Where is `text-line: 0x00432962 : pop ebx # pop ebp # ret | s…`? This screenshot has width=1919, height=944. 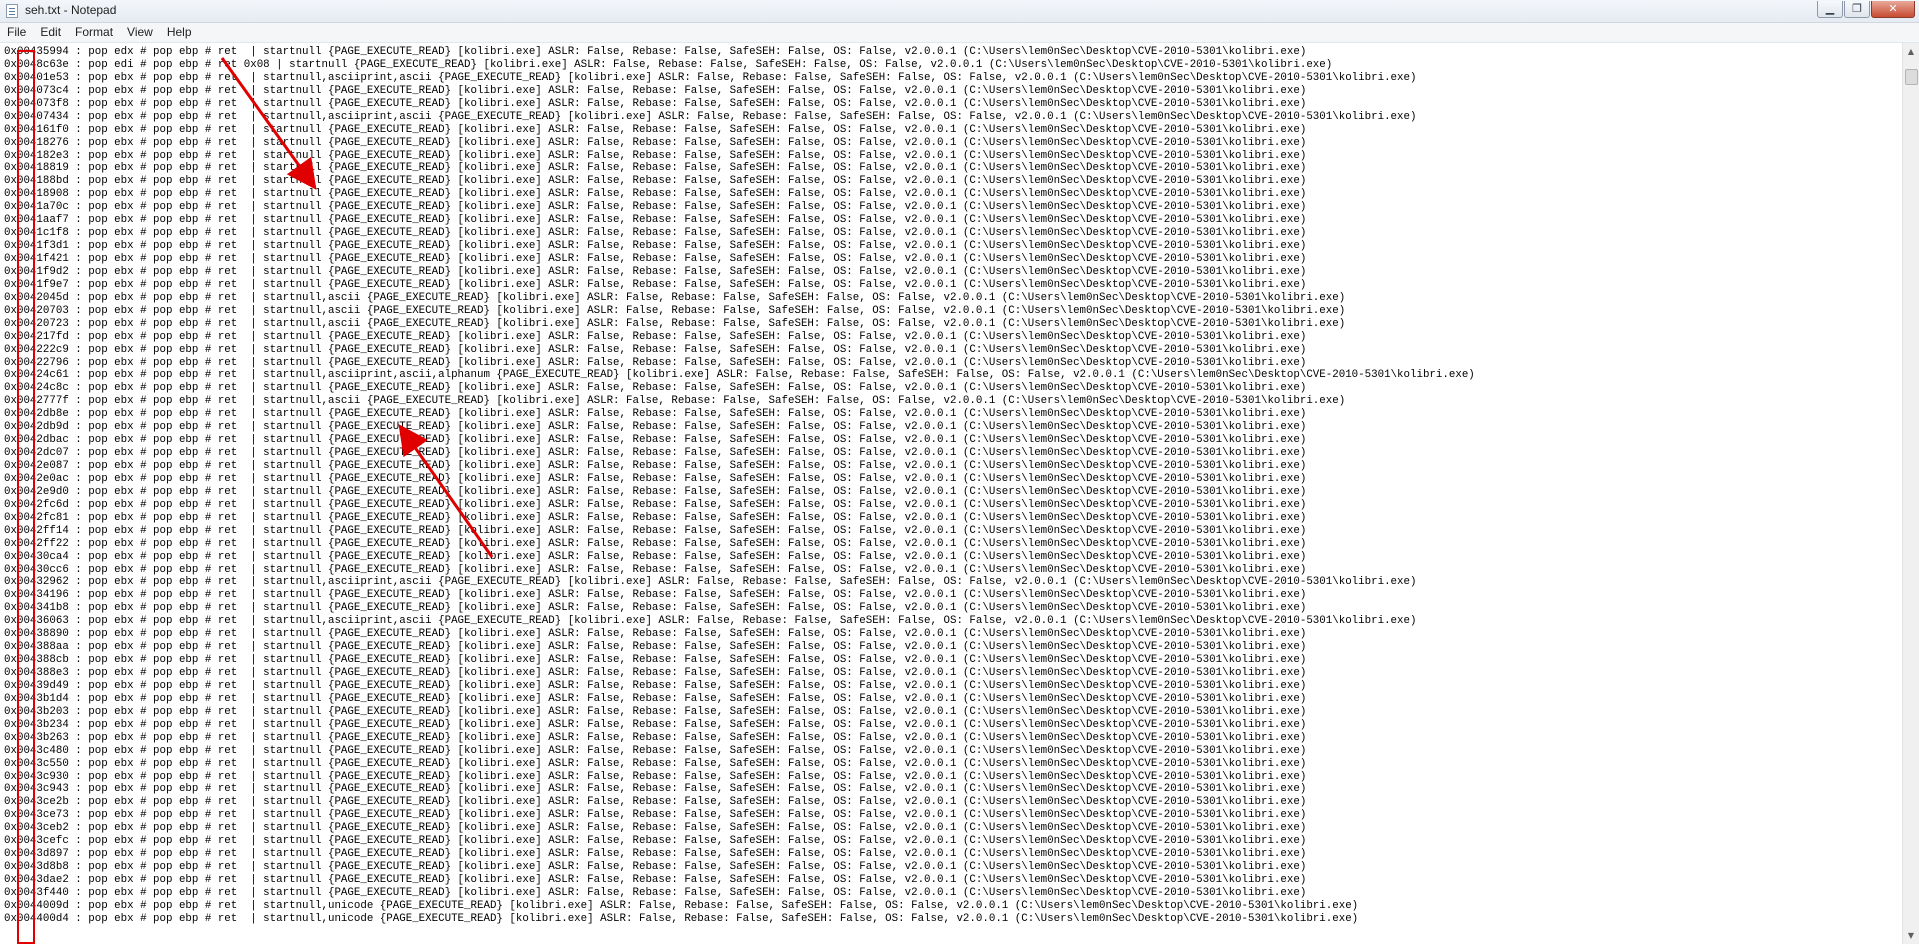
text-line: 0x00432962 : pop ebx # pop ebp # ret | s… is located at coordinates (710, 582).